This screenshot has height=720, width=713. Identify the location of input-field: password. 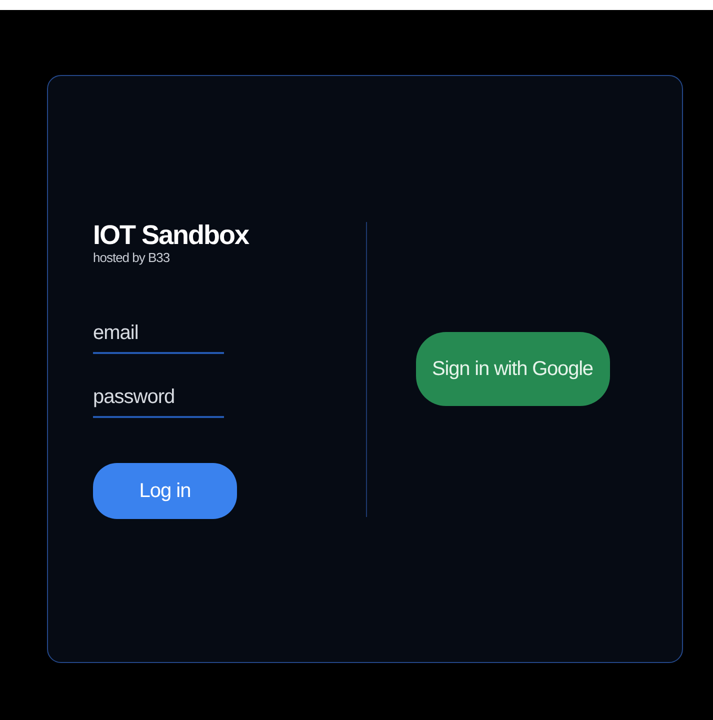
(158, 399).